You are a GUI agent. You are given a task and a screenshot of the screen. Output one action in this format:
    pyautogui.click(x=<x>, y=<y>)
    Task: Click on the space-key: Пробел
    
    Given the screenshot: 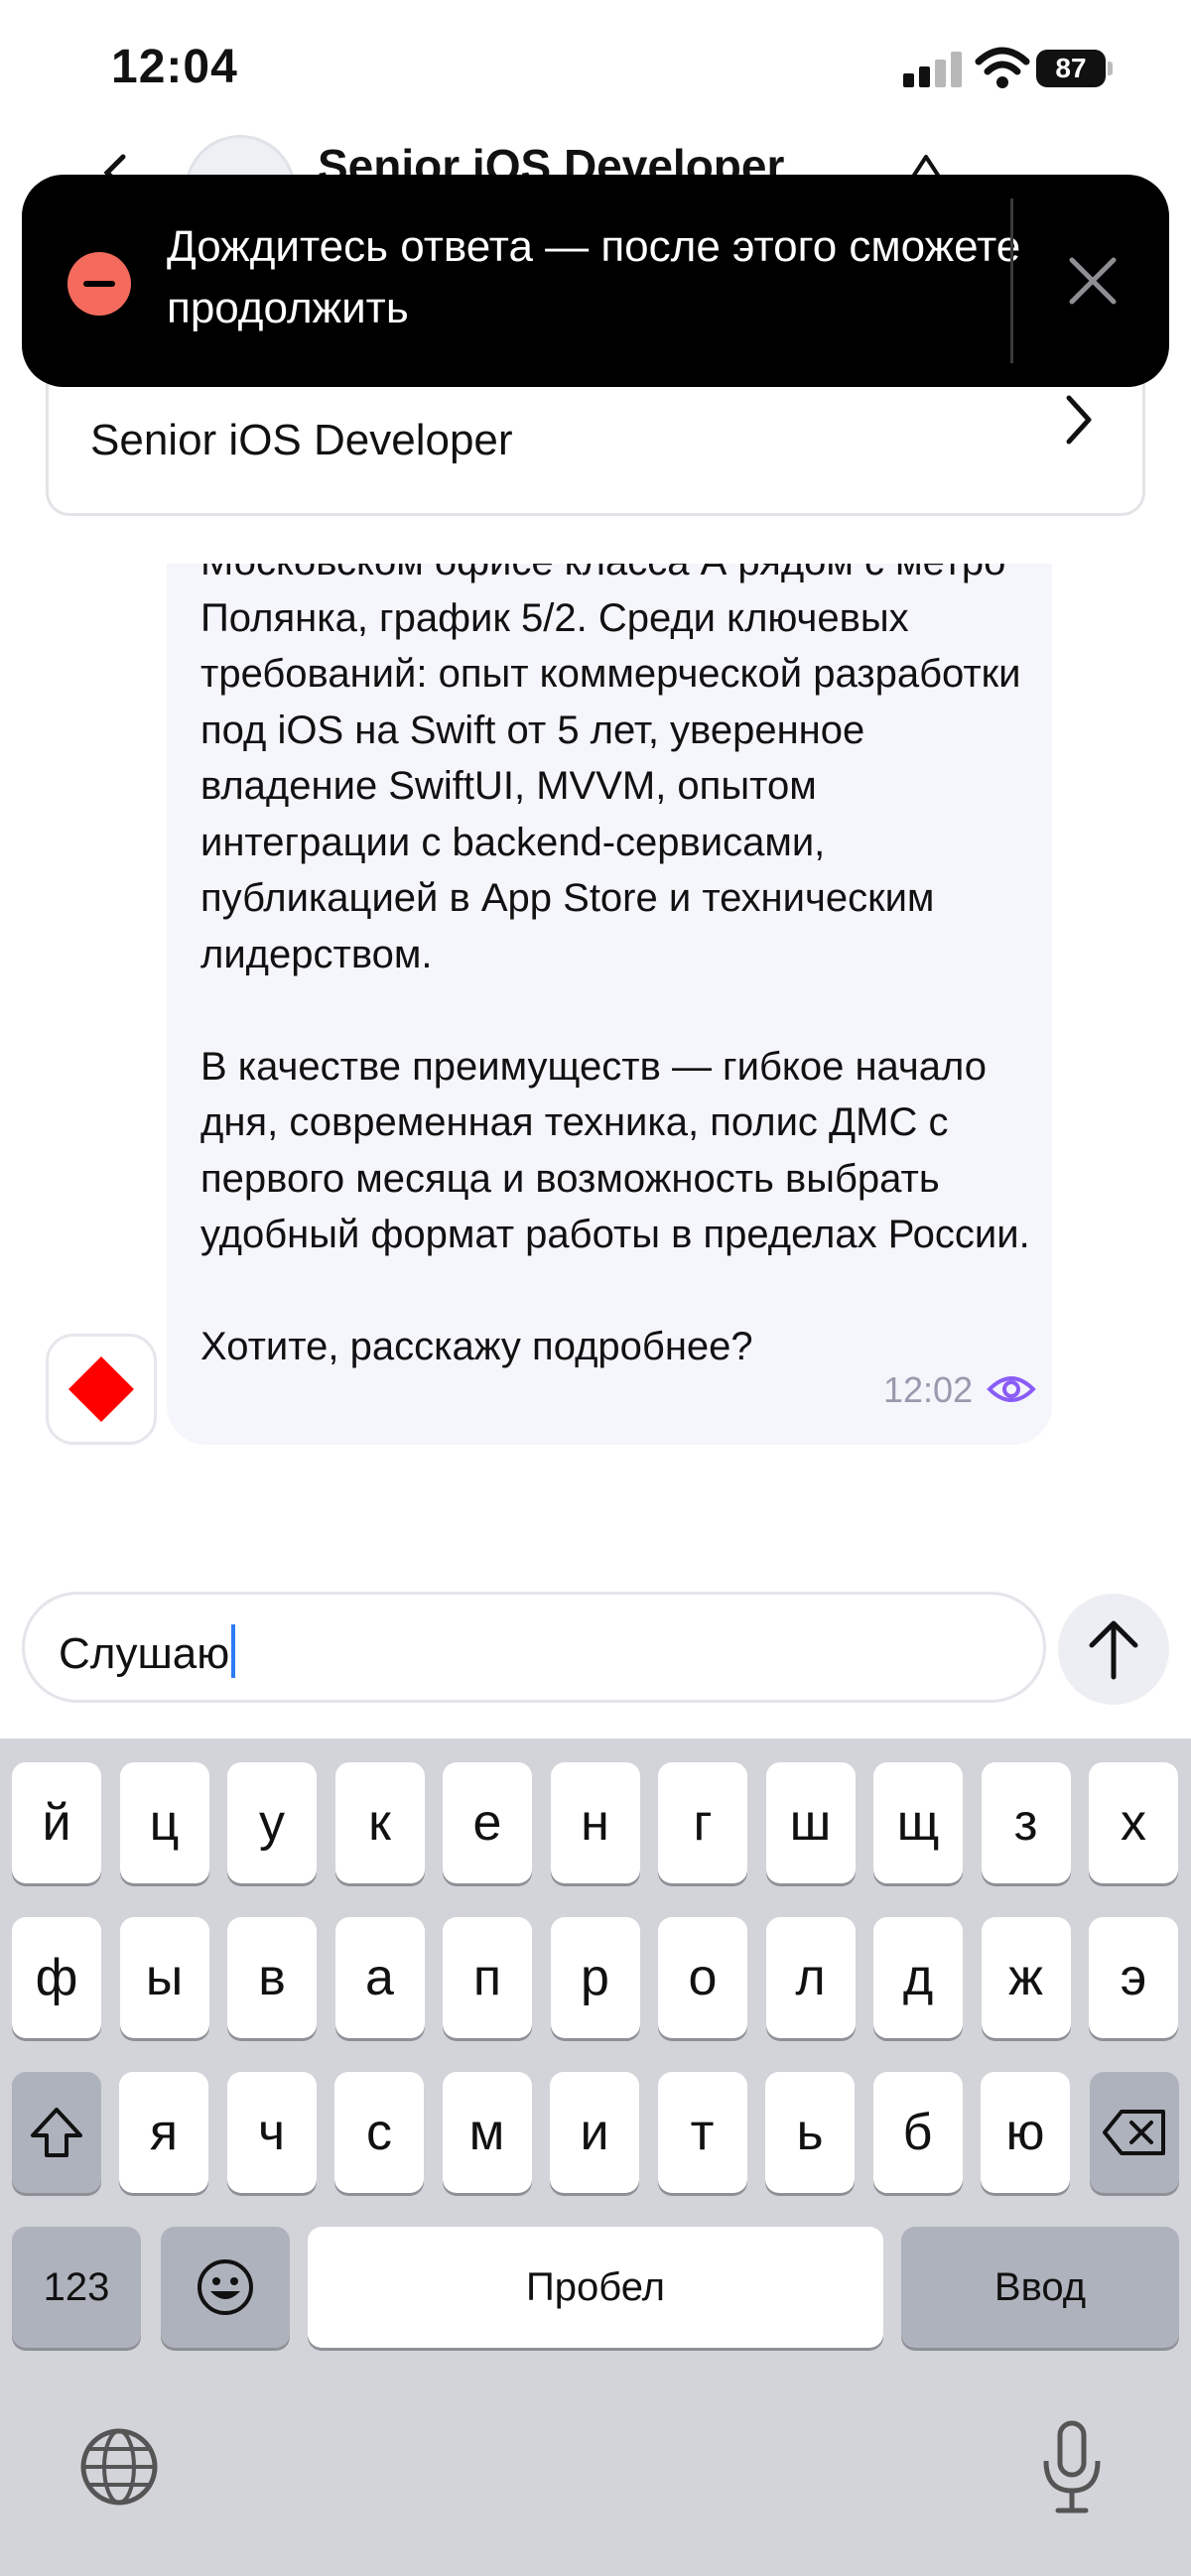 What is the action you would take?
    pyautogui.click(x=595, y=2288)
    